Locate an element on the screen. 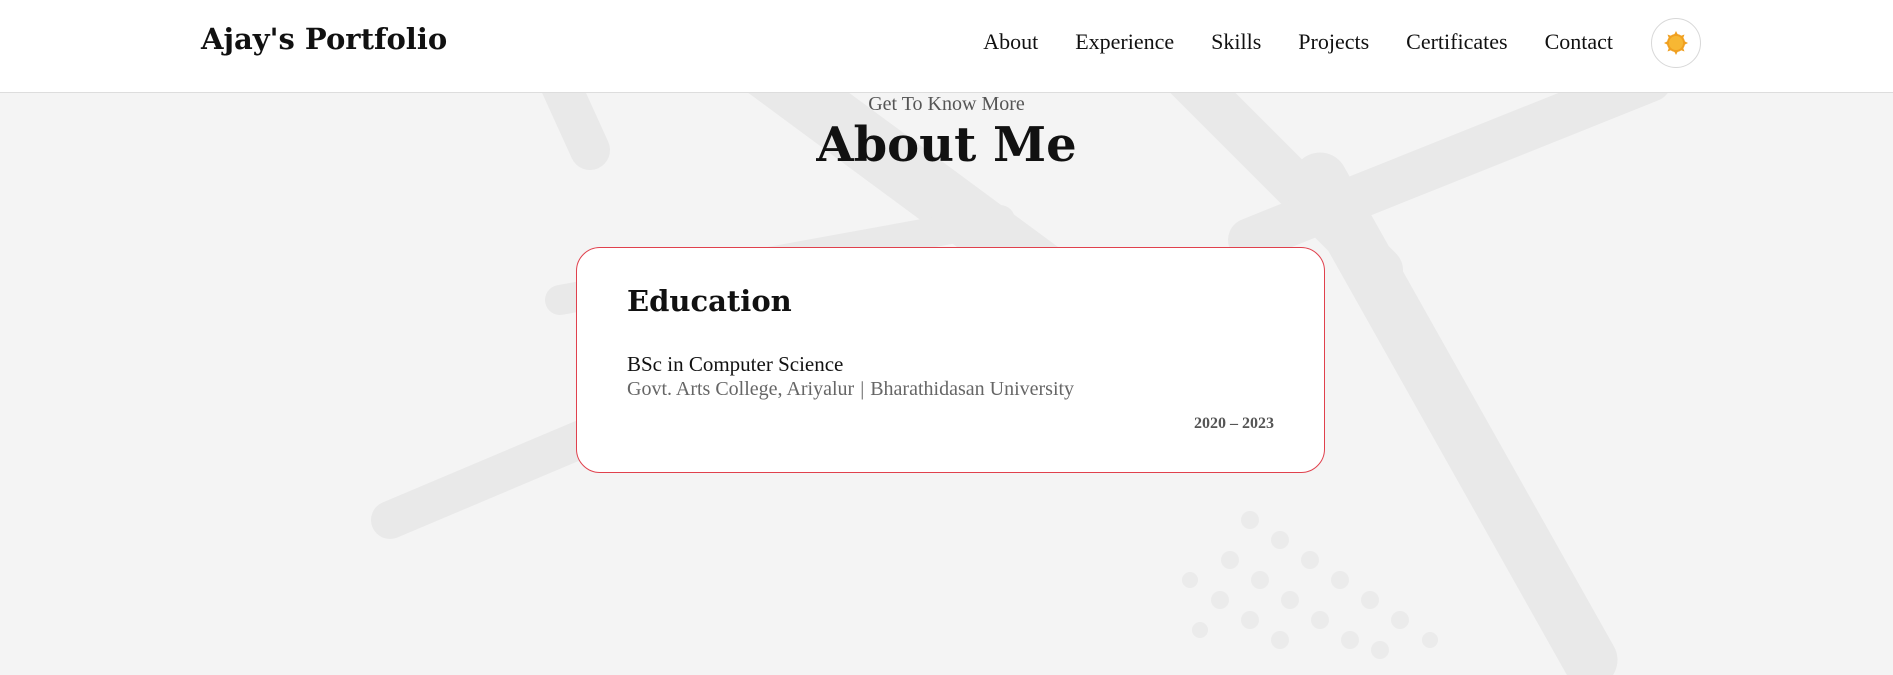 This screenshot has height=675, width=1893. section-title: About Me is located at coordinates (946, 145).